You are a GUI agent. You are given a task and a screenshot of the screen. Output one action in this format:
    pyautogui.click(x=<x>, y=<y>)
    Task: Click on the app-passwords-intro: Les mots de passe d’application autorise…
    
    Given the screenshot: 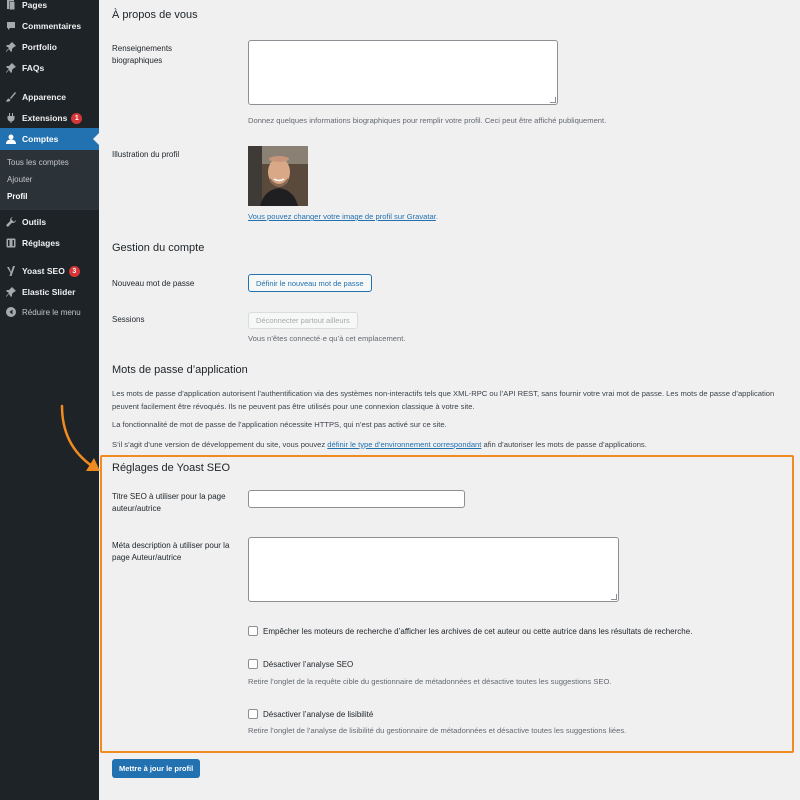 What is the action you would take?
    pyautogui.click(x=443, y=400)
    